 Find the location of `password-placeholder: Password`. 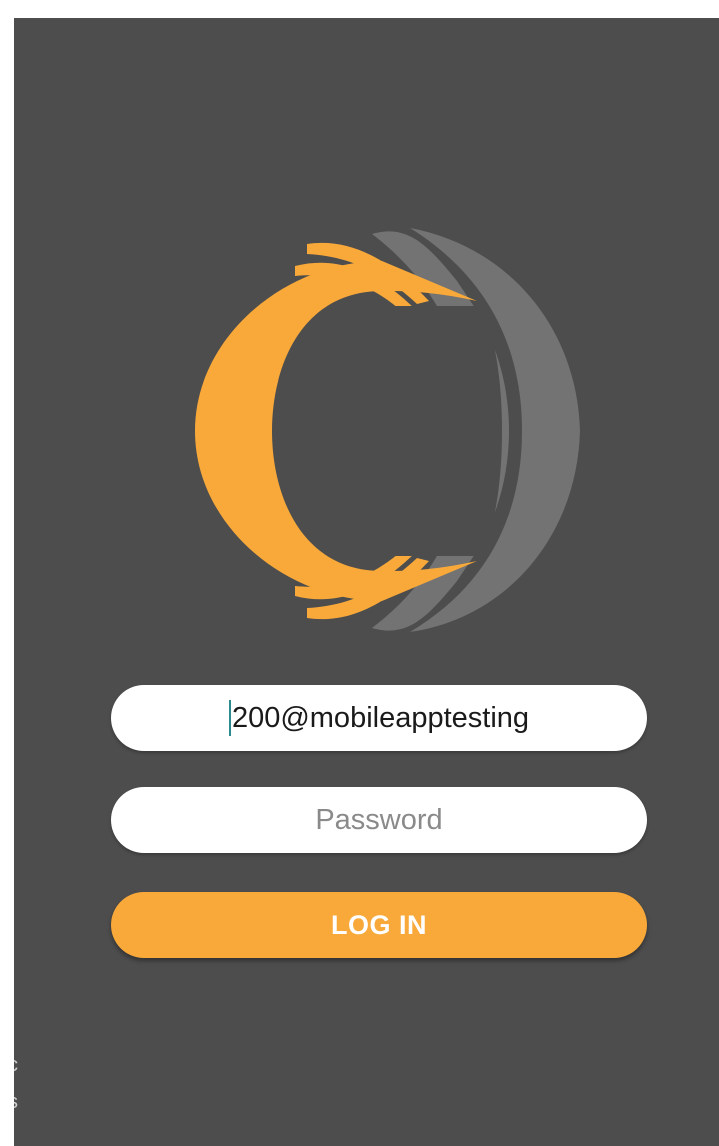

password-placeholder: Password is located at coordinates (379, 819).